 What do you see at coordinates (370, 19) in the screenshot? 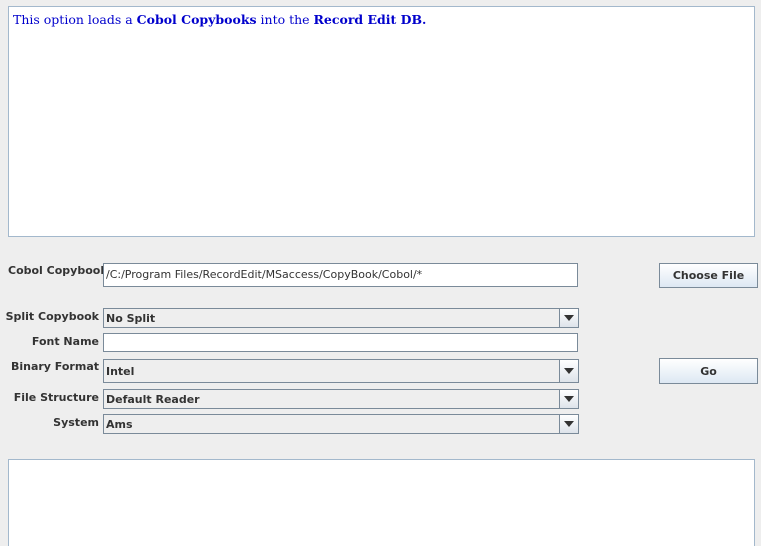
I see `help-text-db: Record Edit DB.` at bounding box center [370, 19].